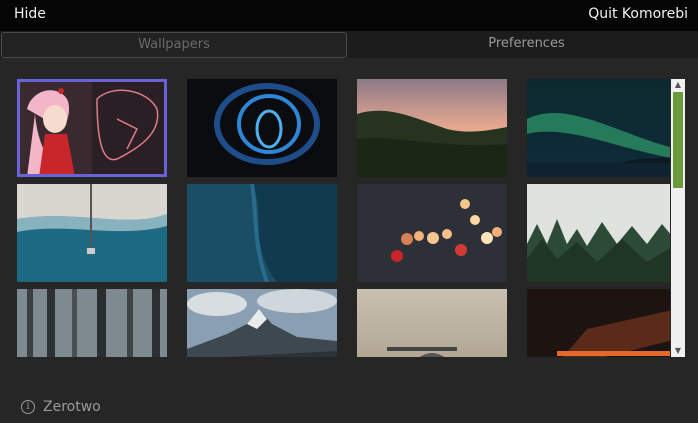  I want to click on info-icon: i, so click(28, 407).